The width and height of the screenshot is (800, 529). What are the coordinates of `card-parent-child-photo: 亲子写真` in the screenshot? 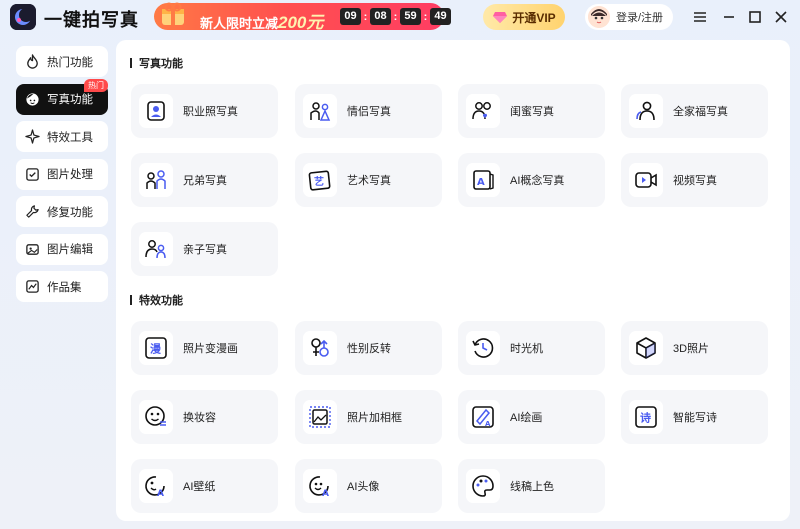 It's located at (204, 249).